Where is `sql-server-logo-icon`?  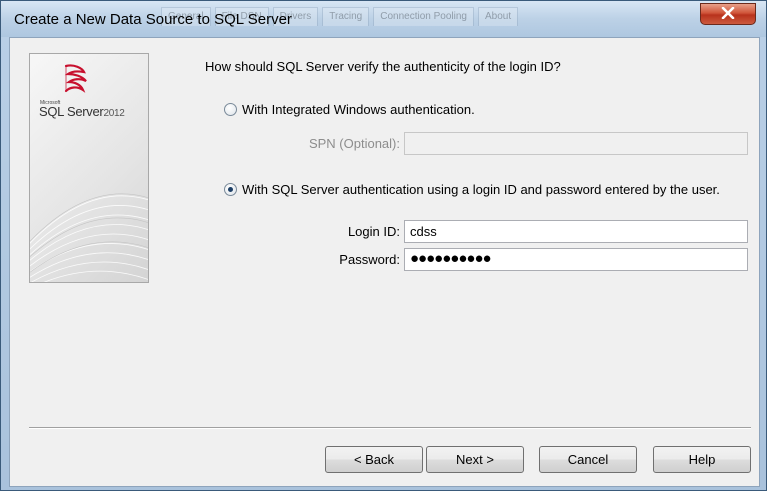 sql-server-logo-icon is located at coordinates (77, 81).